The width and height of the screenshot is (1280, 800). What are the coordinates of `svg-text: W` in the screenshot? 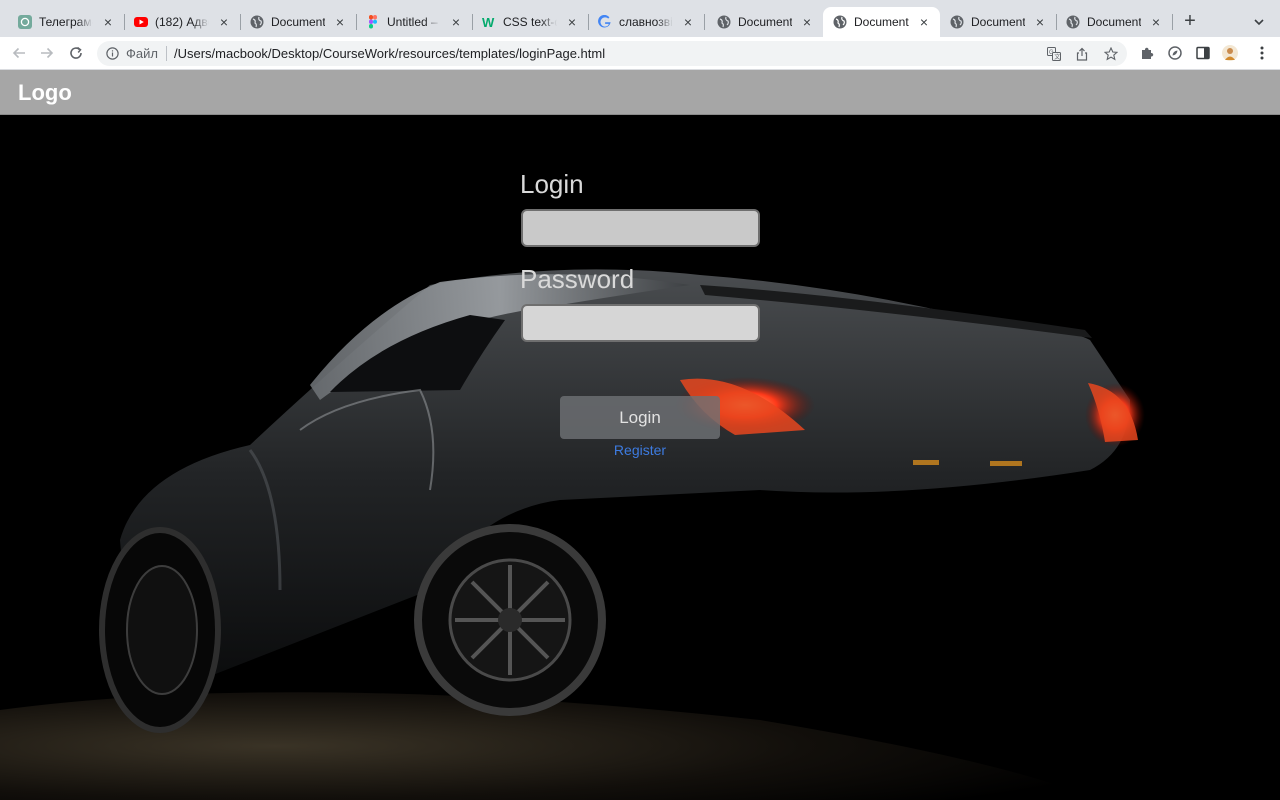 It's located at (488, 22).